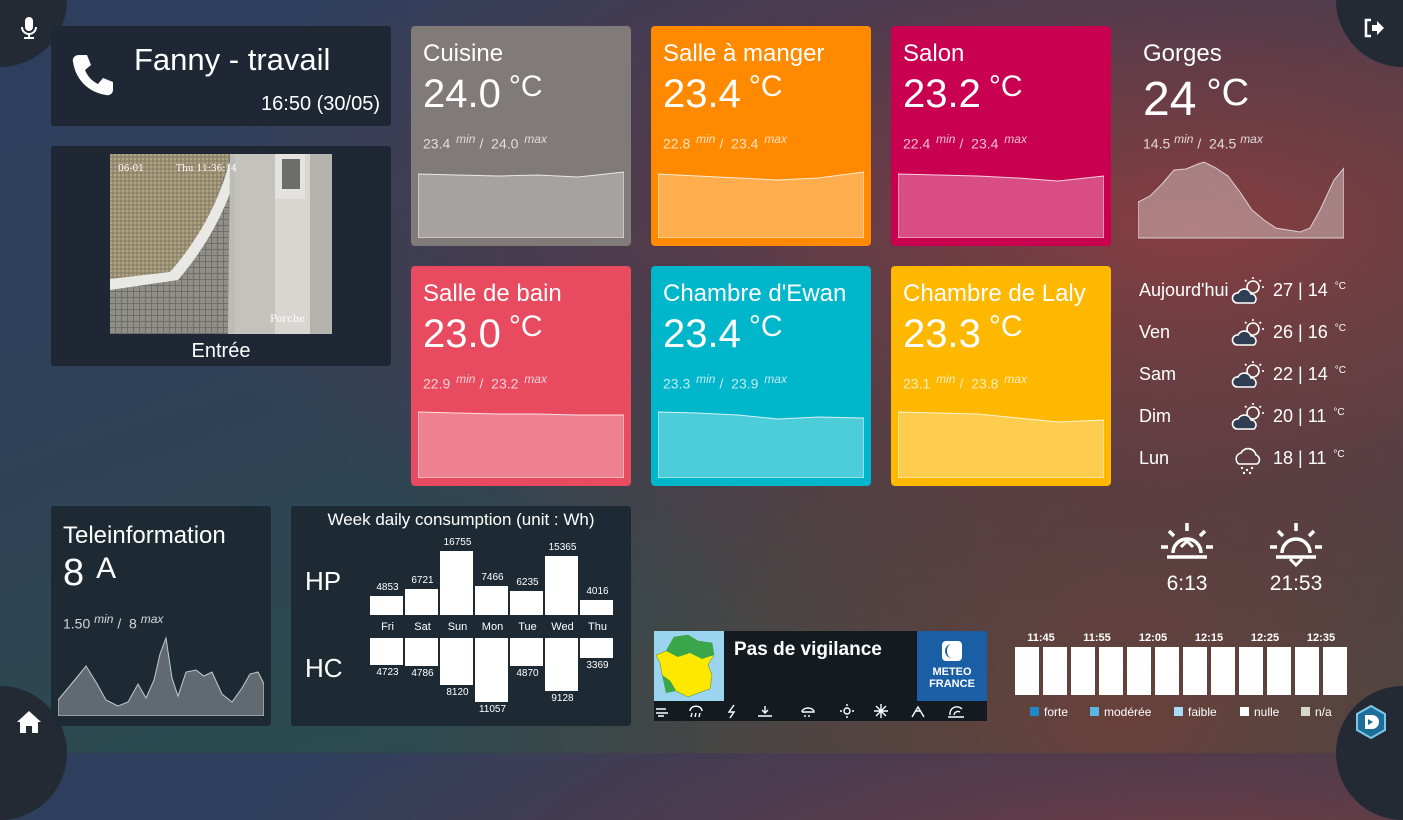 This screenshot has width=1403, height=820. I want to click on hp-value-label: 6721, so click(422, 580).